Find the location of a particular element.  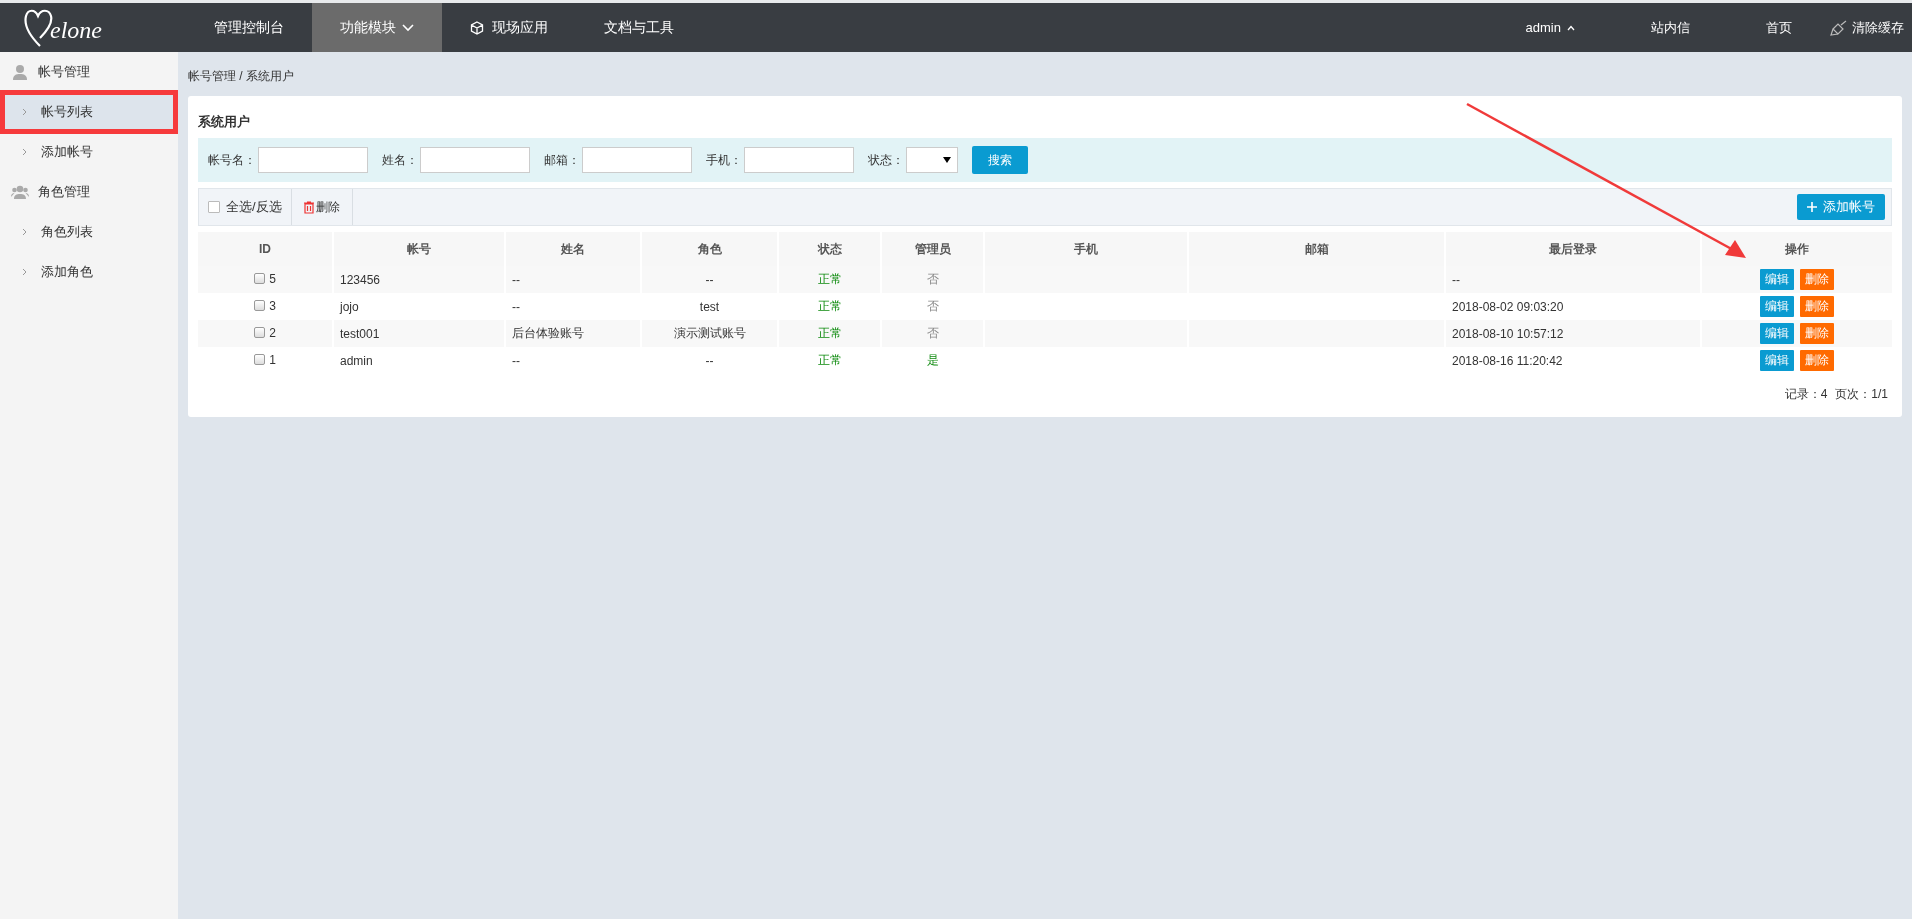

table-cell: test001 is located at coordinates (419, 333).